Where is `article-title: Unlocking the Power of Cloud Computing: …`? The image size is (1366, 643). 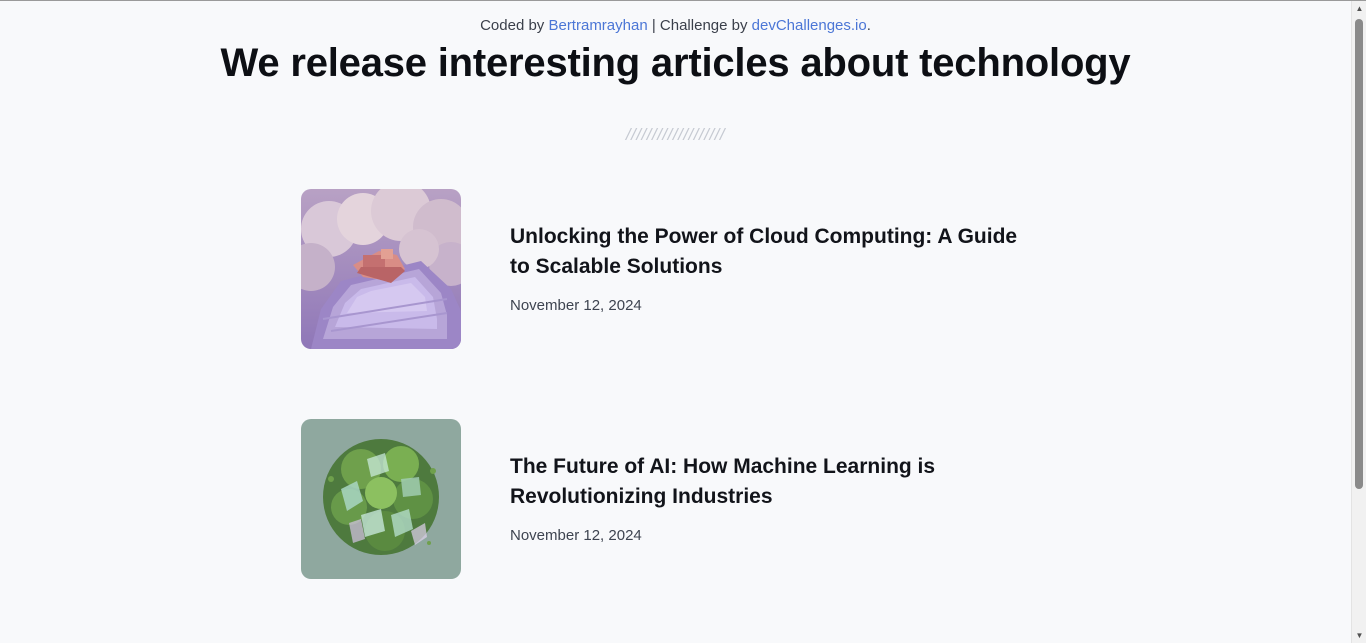 article-title: Unlocking the Power of Cloud Computing: … is located at coordinates (775, 252).